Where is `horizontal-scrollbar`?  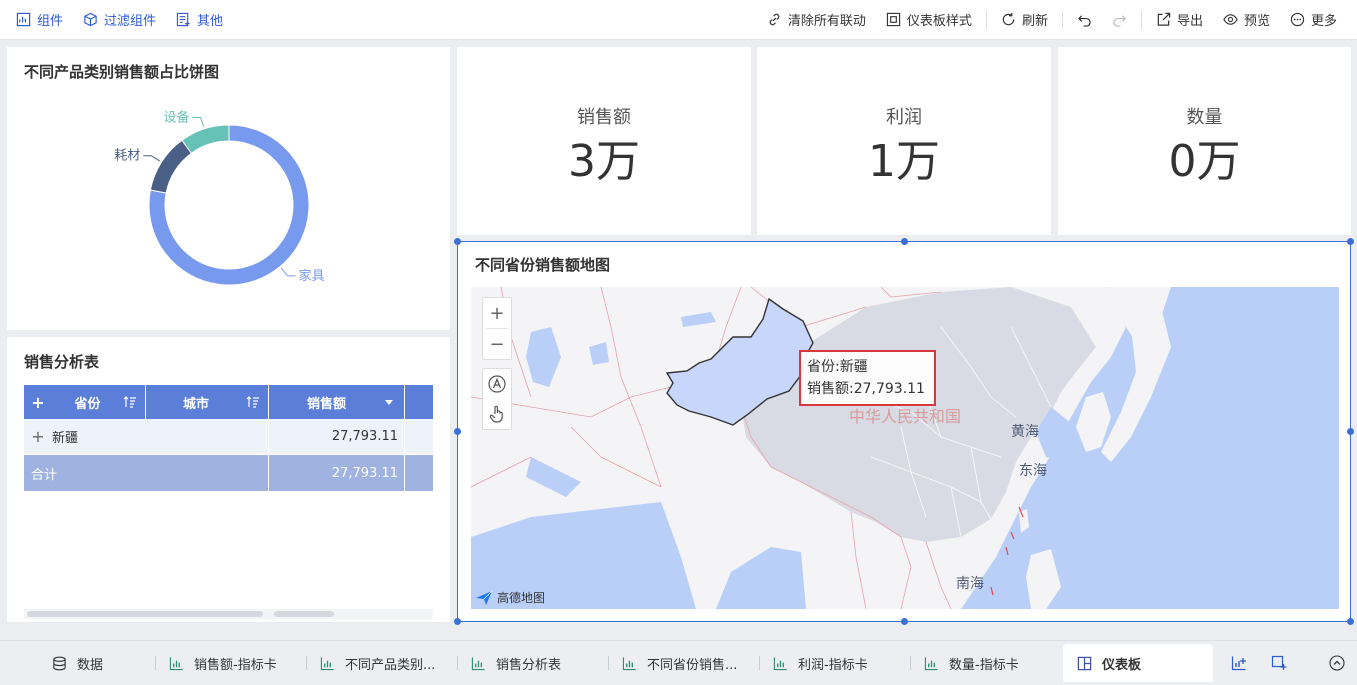
horizontal-scrollbar is located at coordinates (228, 614).